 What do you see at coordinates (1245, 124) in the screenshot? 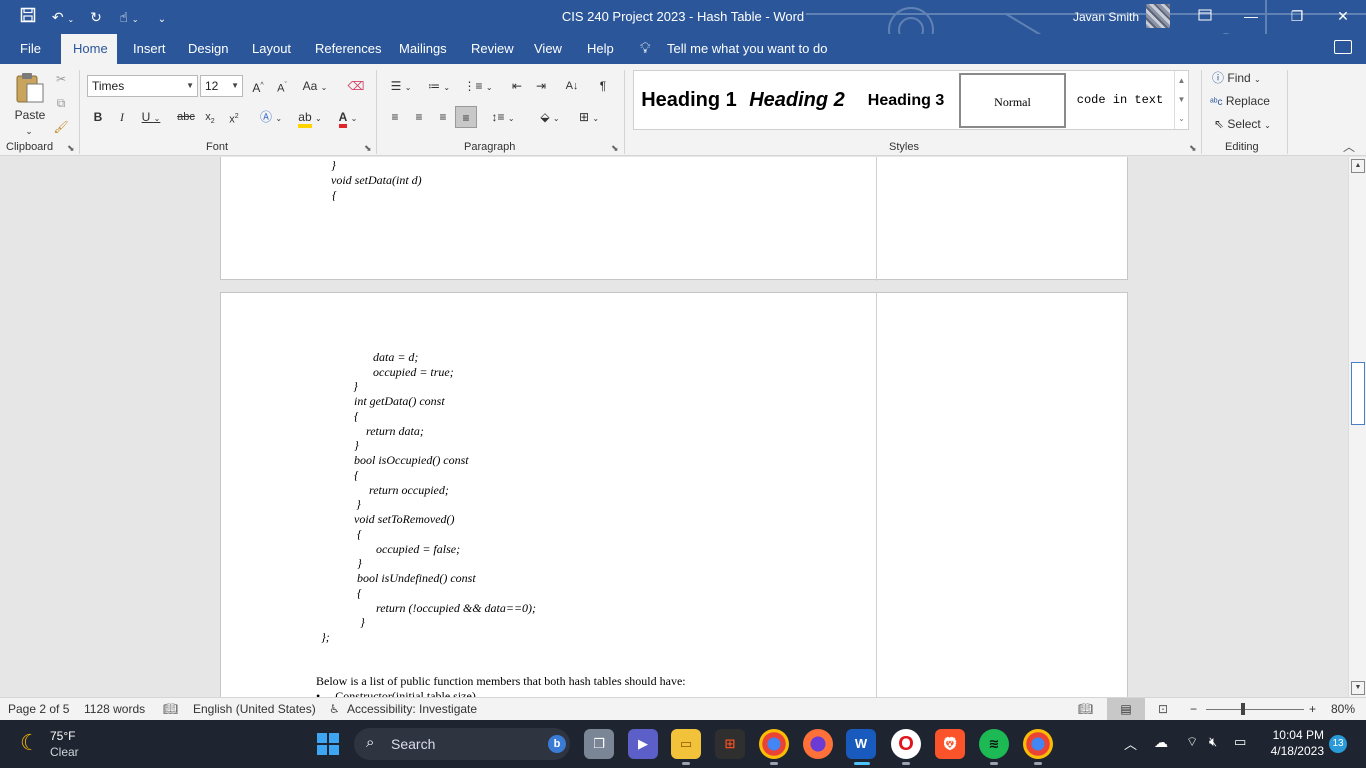
I see `select-button: ⇖ Select ⌄` at bounding box center [1245, 124].